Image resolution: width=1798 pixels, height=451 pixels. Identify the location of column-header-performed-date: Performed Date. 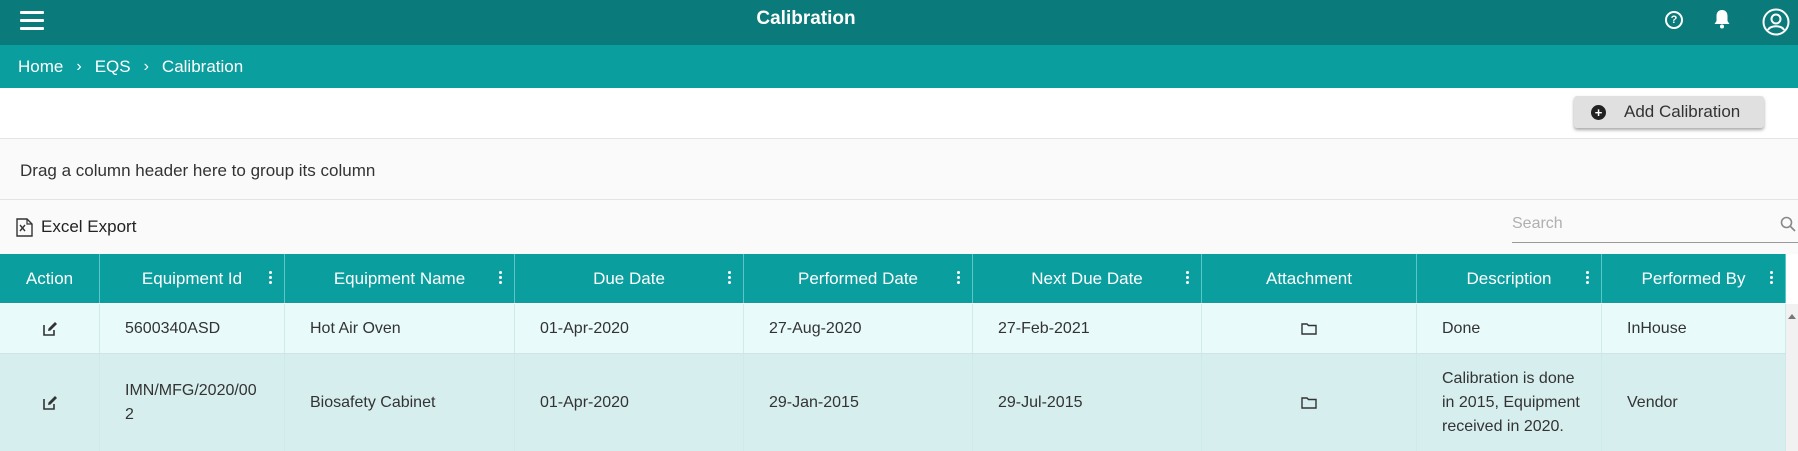
(858, 278).